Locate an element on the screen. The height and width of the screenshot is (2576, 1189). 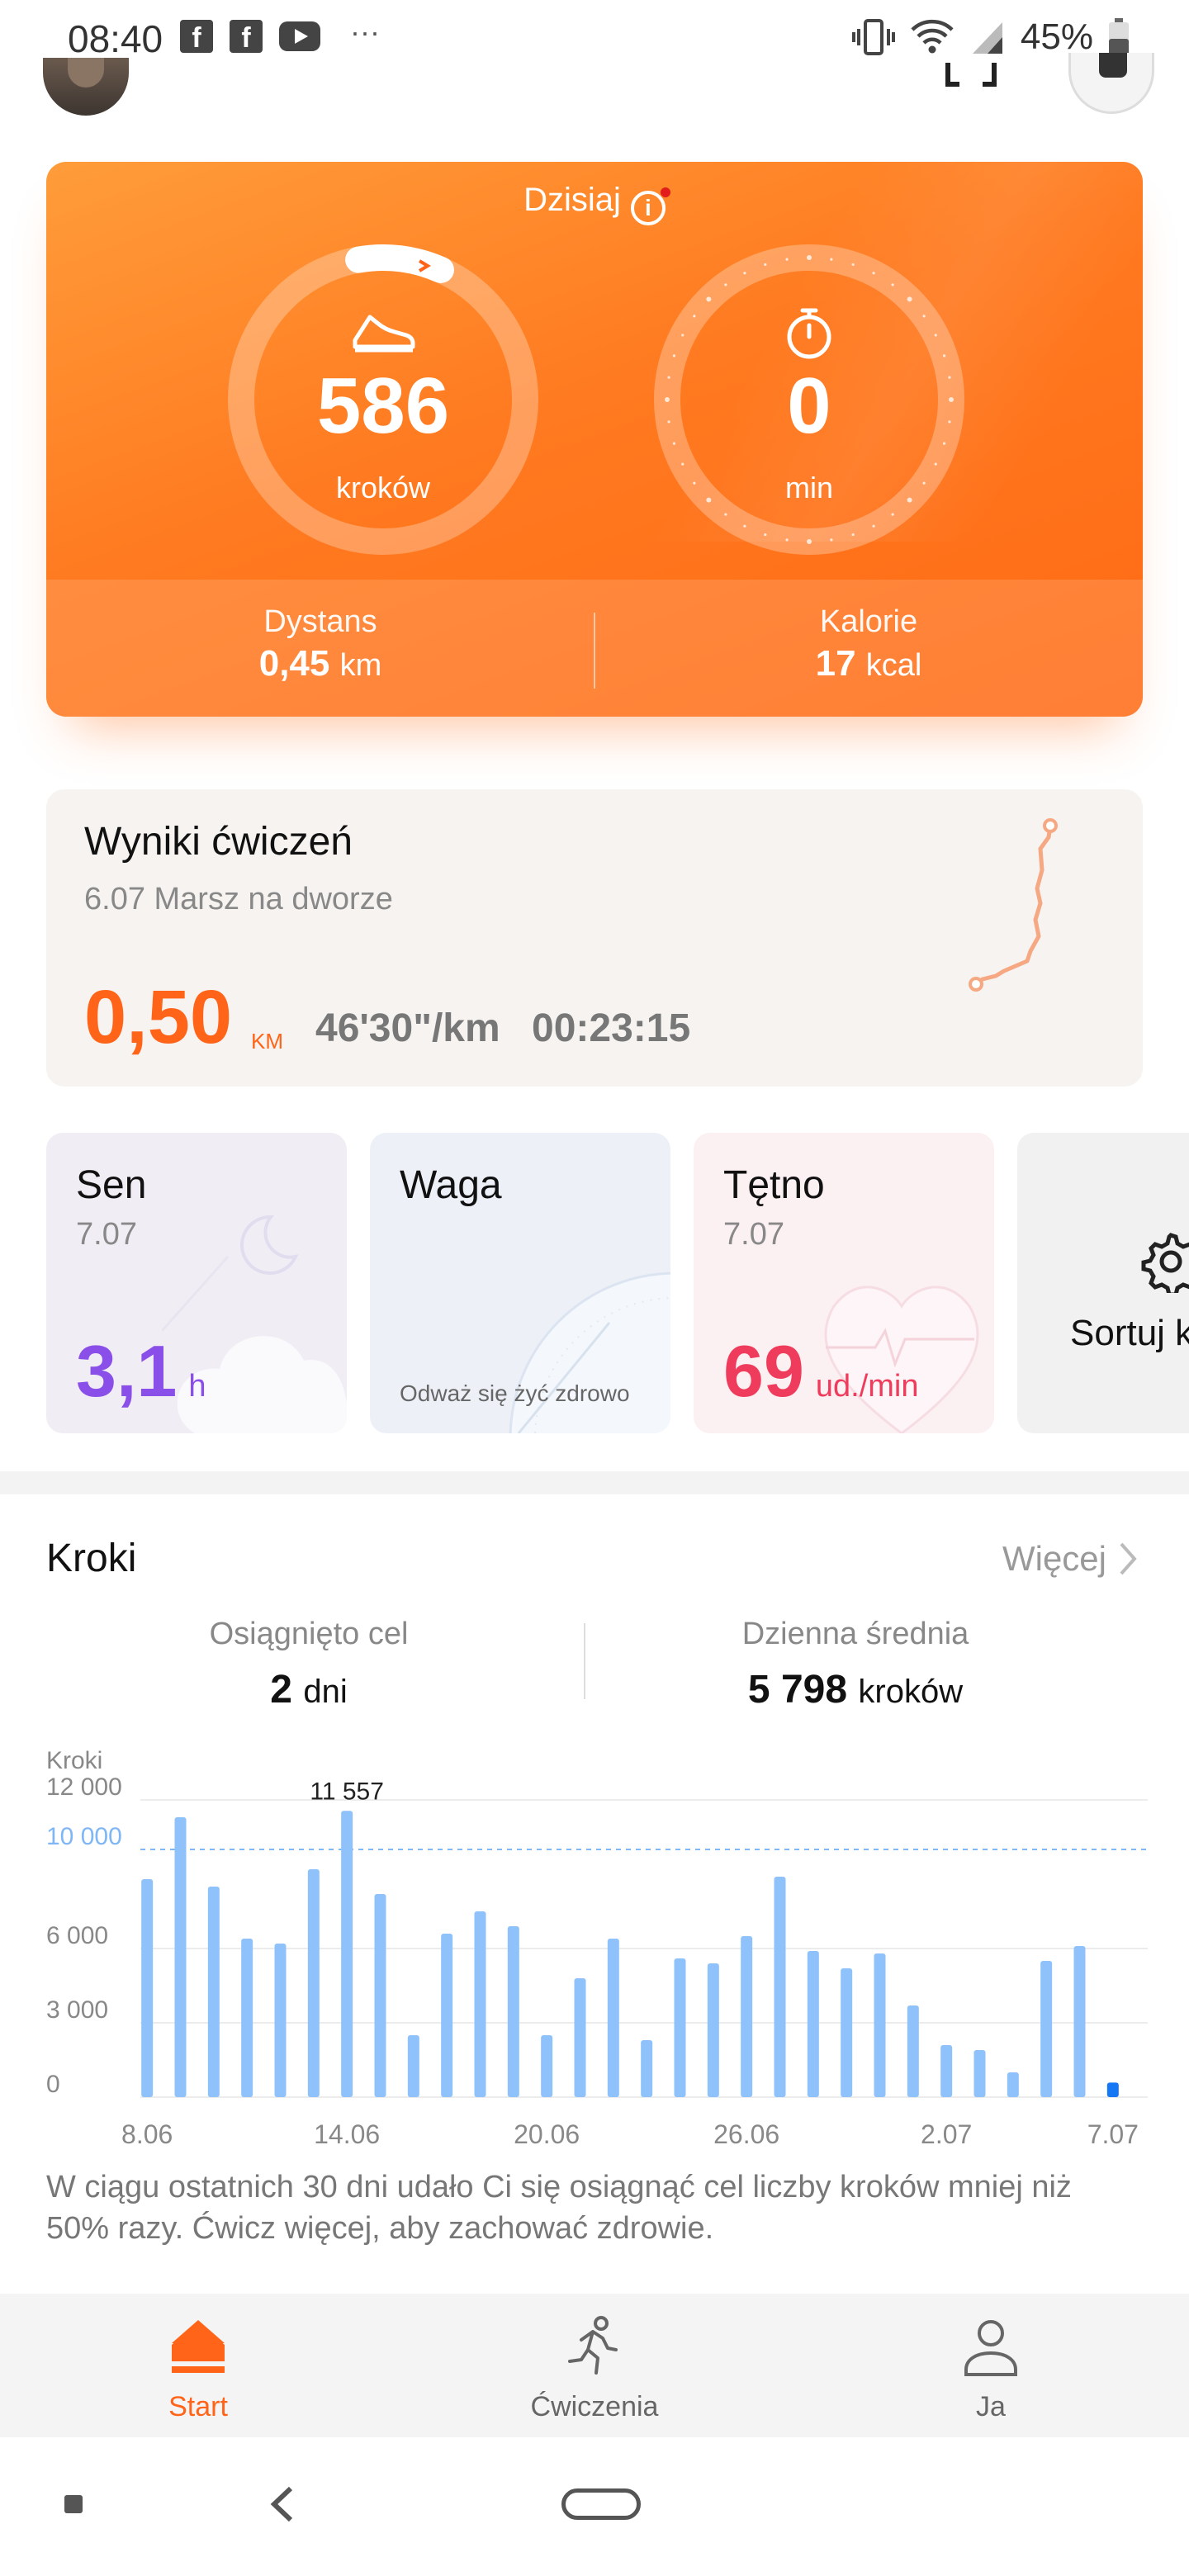
y-tick-label: 6 000 is located at coordinates (77, 1935).